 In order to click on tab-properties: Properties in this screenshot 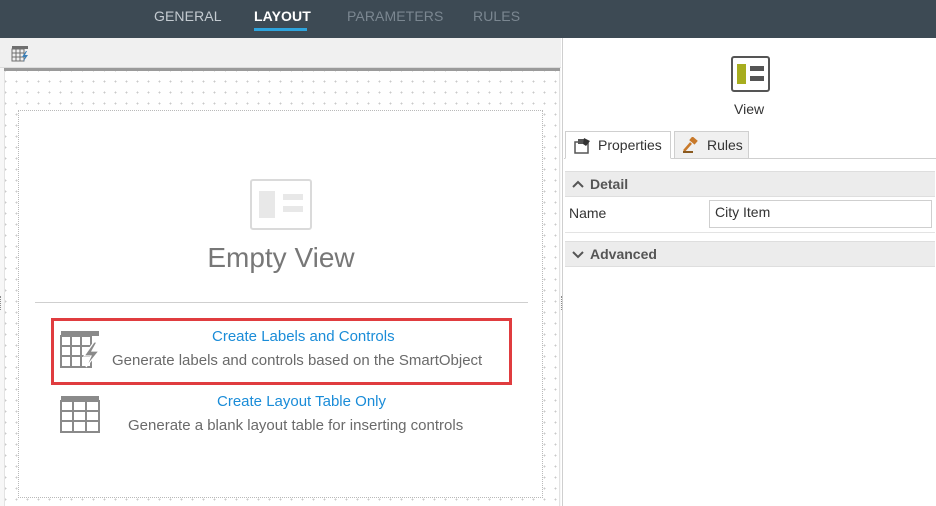, I will do `click(618, 145)`.